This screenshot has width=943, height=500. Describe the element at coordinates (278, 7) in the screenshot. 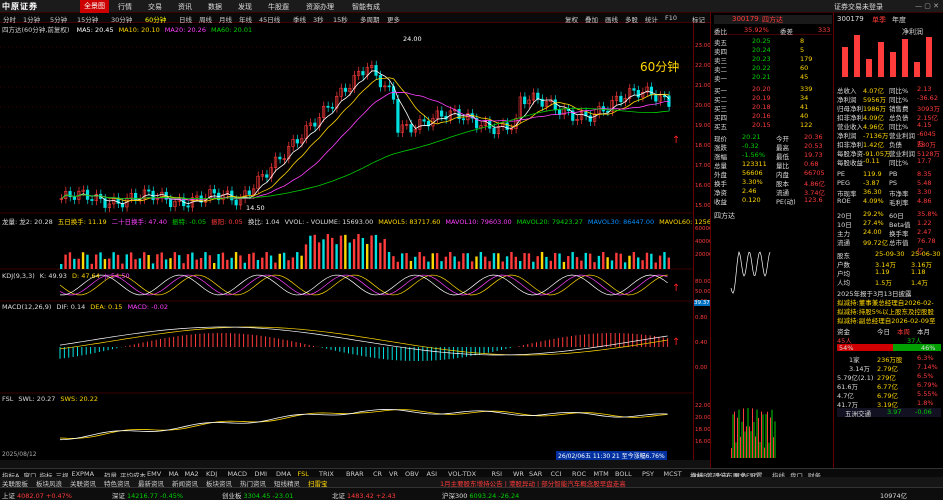

I see `menu-6: 牛股遛` at that location.